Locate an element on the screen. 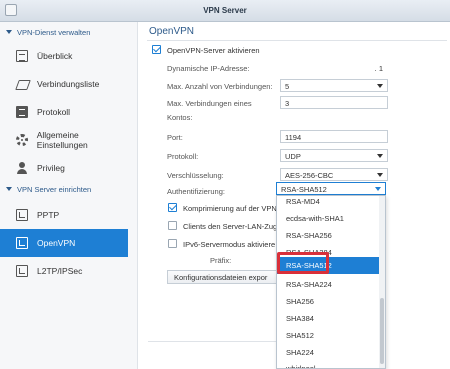  server-lan-label: Clients den Server-LAN-Zug is located at coordinates (230, 226).